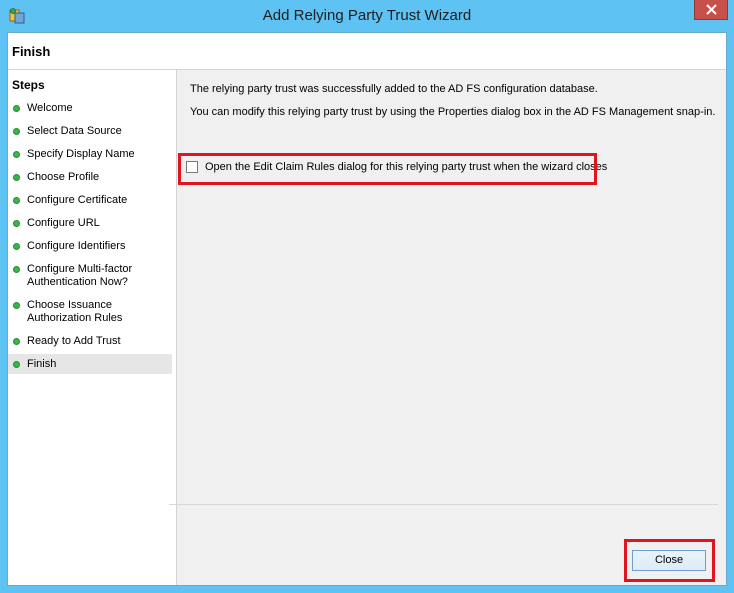  I want to click on step-configure-url: Configure URL, so click(90, 223).